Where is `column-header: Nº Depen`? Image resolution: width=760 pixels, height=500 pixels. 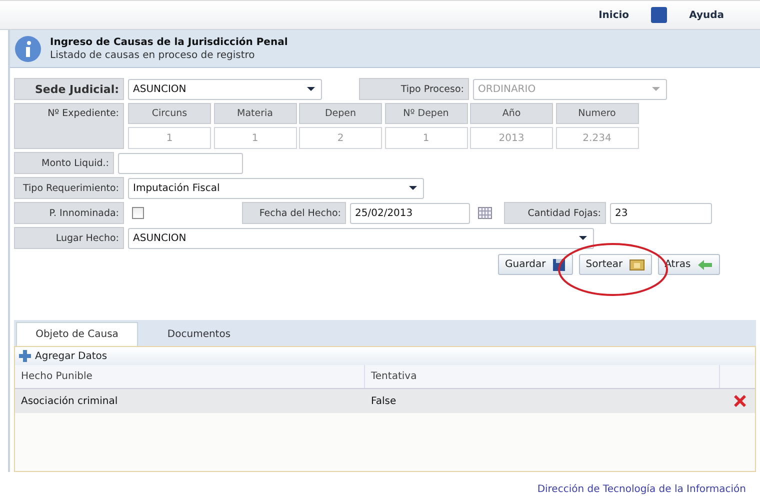
column-header: Nº Depen is located at coordinates (426, 113).